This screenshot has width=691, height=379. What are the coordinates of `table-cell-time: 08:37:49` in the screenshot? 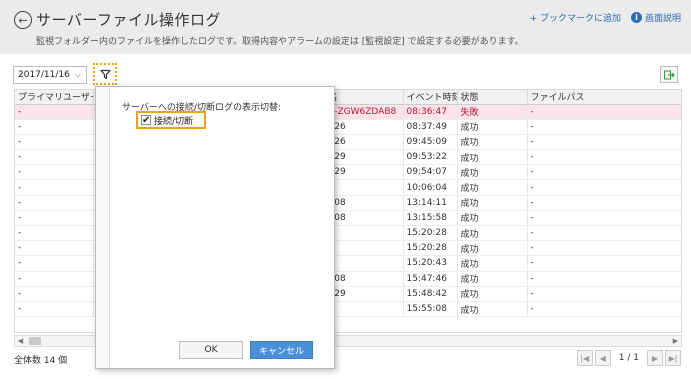 It's located at (430, 127).